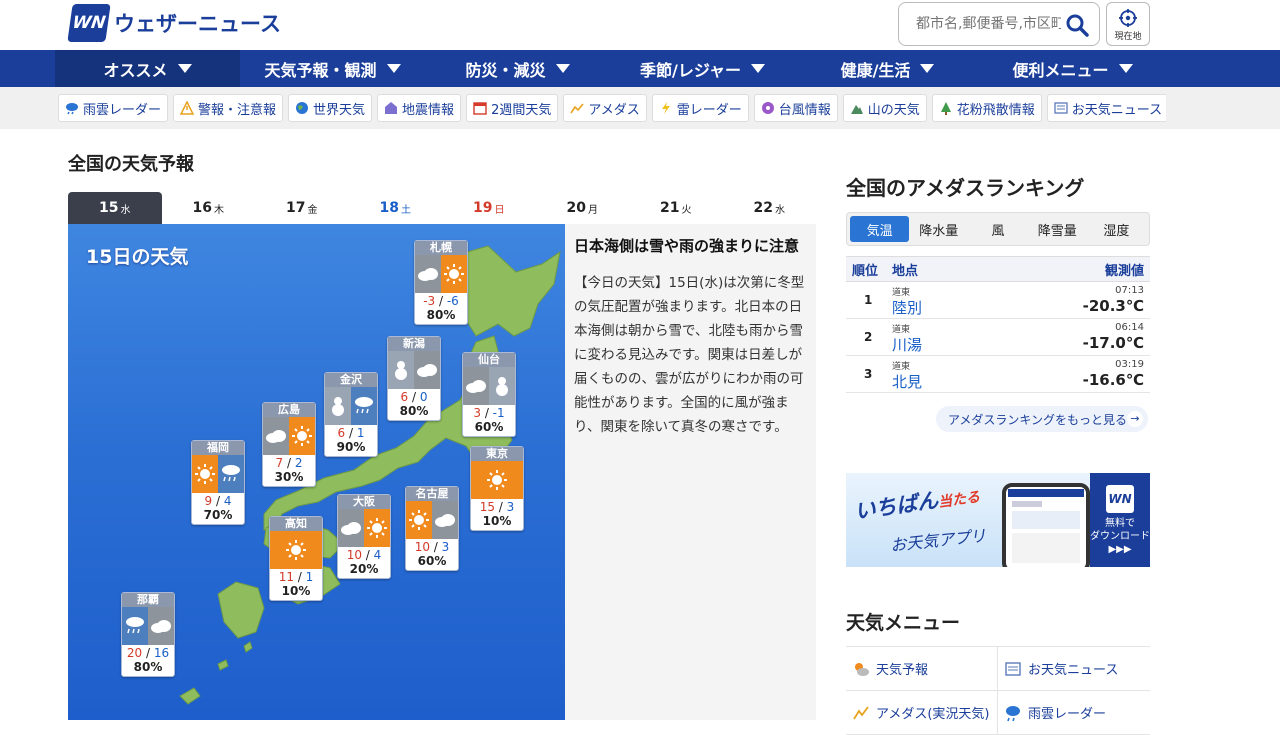 The height and width of the screenshot is (735, 1280). Describe the element at coordinates (197, 24) in the screenshot. I see `logo-text: ウェザーニュース` at that location.